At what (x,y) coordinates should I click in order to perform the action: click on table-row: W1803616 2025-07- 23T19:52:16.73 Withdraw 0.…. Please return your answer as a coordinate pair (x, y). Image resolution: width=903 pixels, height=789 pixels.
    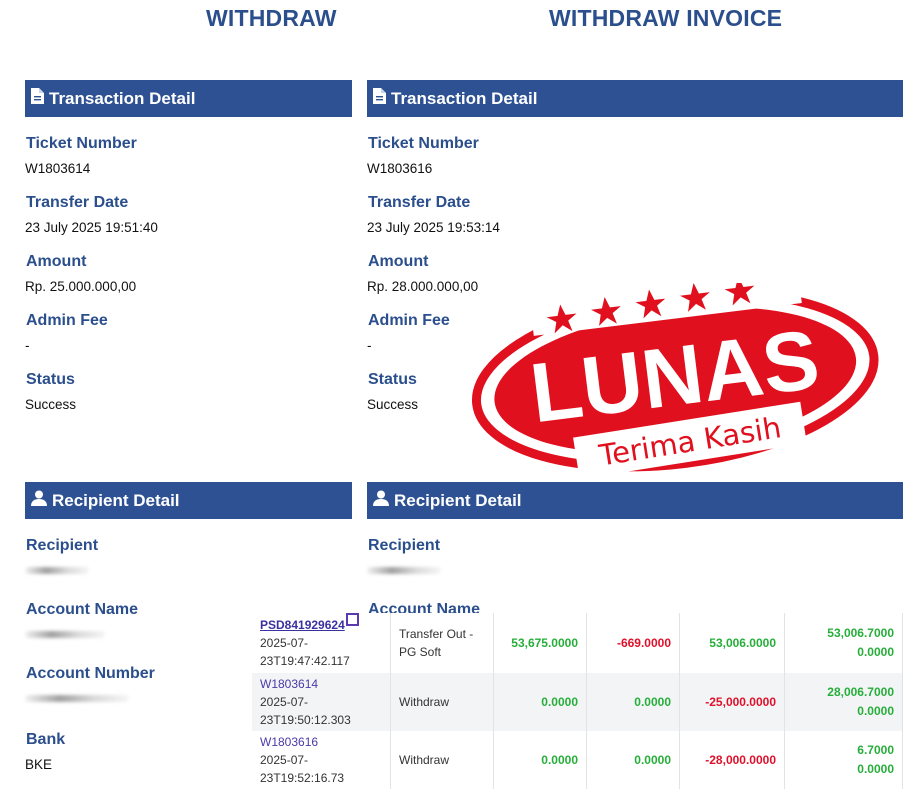
    Looking at the image, I should click on (577, 760).